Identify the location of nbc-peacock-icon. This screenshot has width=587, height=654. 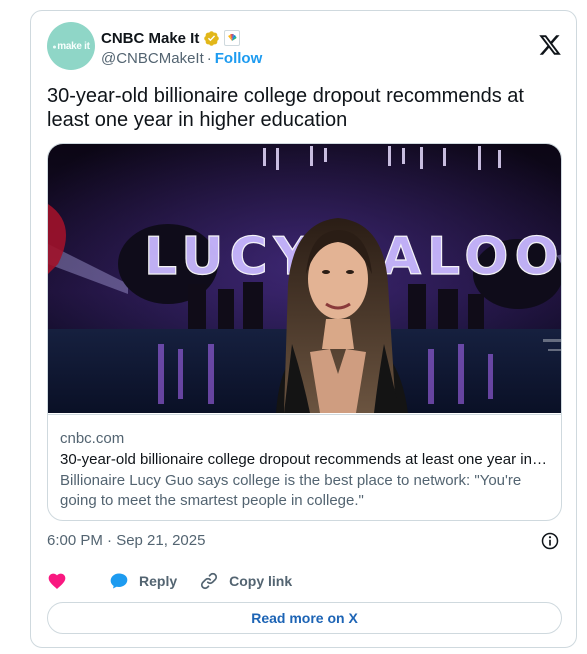
(232, 38).